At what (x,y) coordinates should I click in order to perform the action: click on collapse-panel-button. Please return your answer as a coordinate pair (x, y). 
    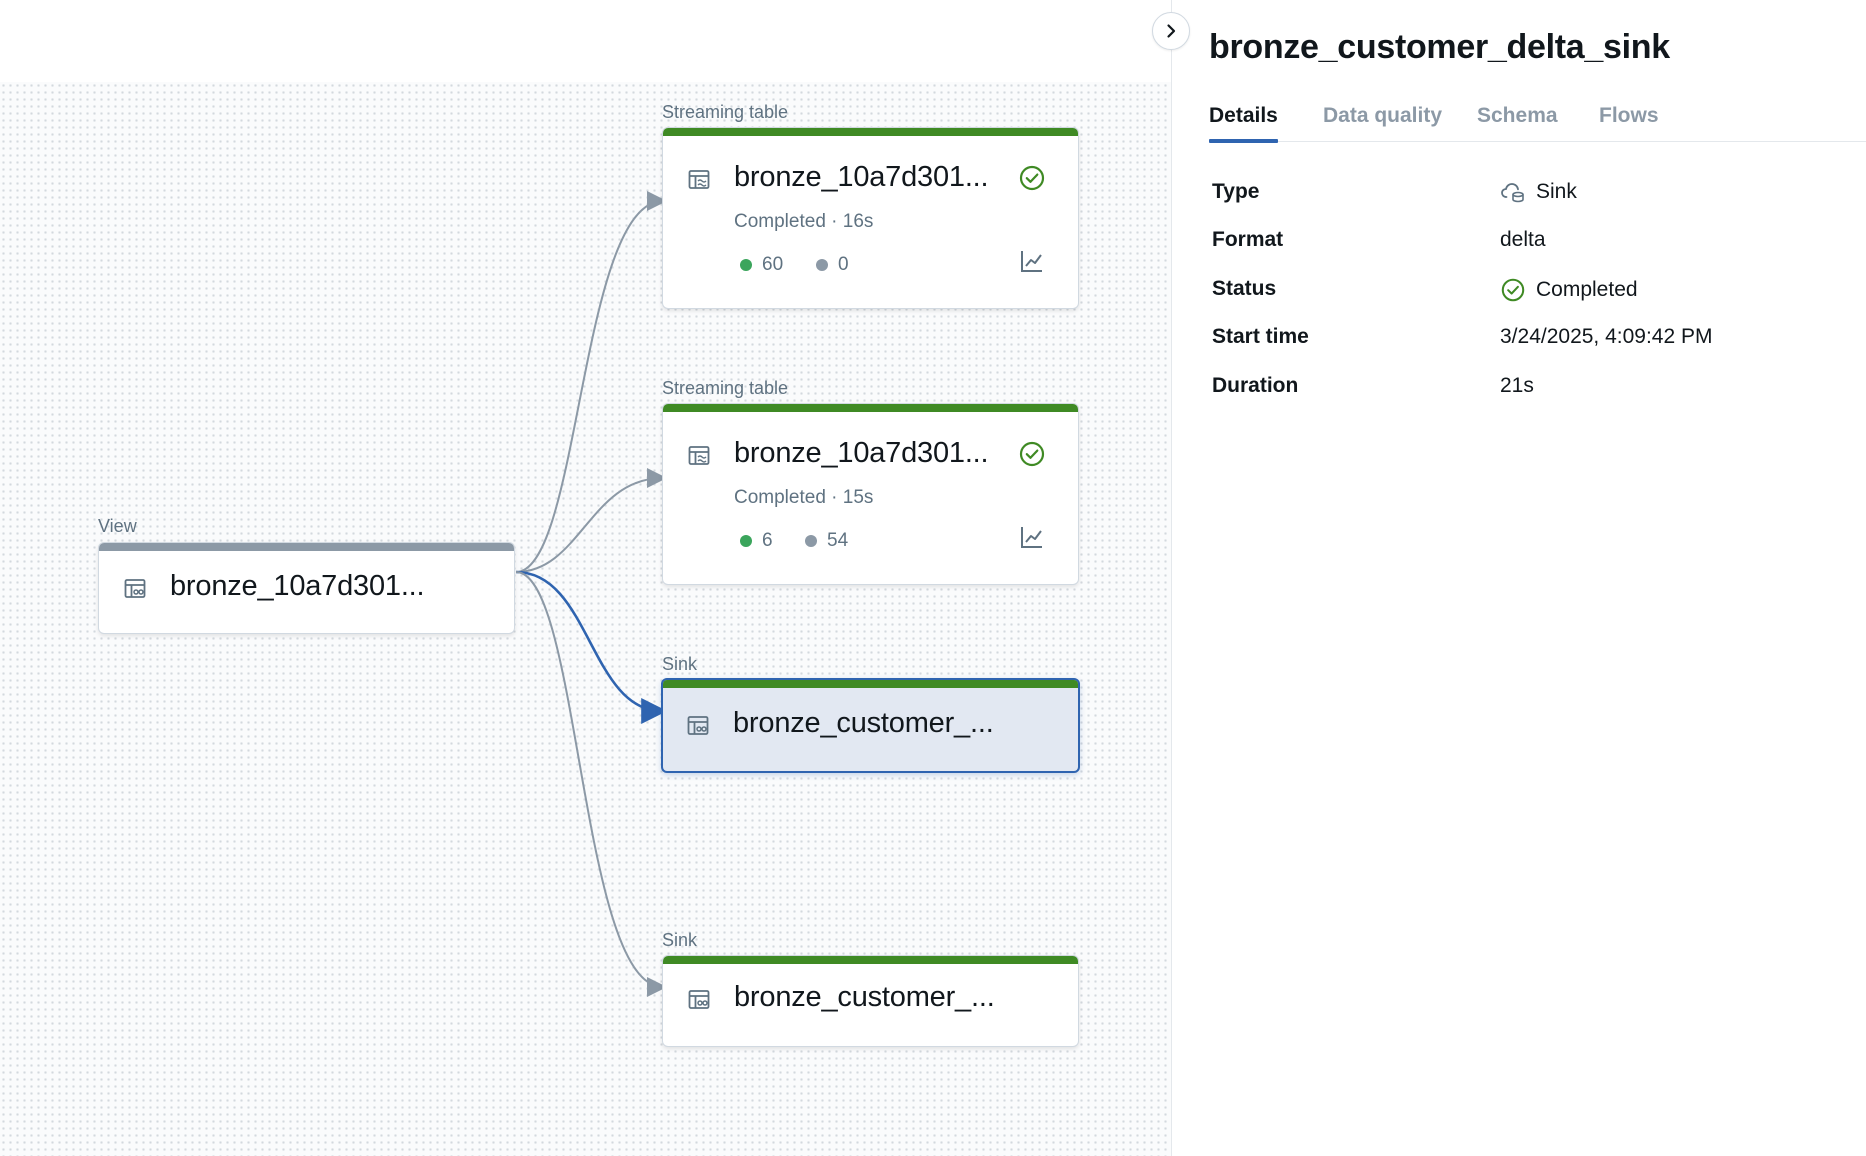
    Looking at the image, I should click on (1171, 31).